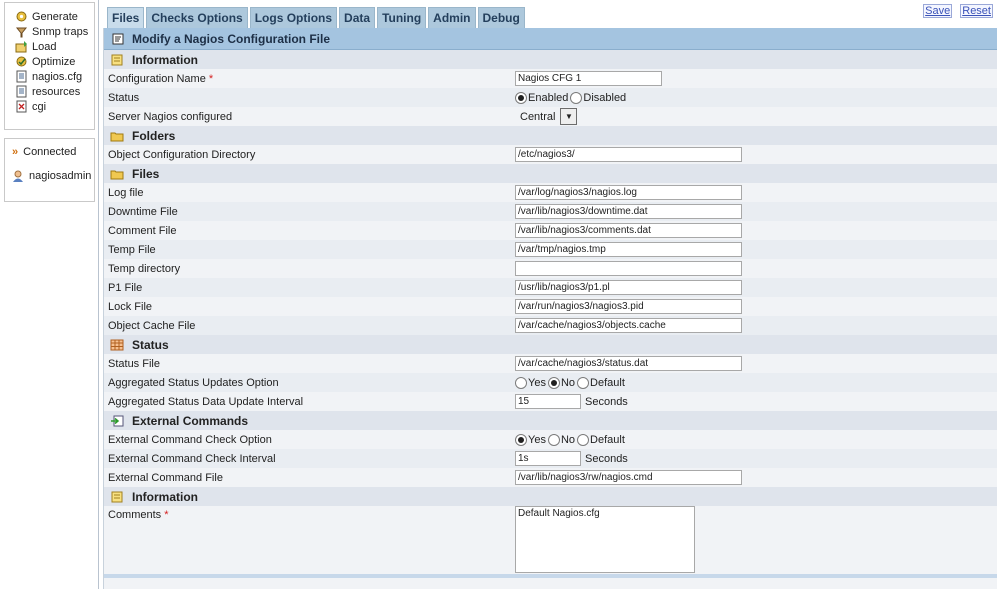  What do you see at coordinates (125, 287) in the screenshot?
I see `field-label: P1 File` at bounding box center [125, 287].